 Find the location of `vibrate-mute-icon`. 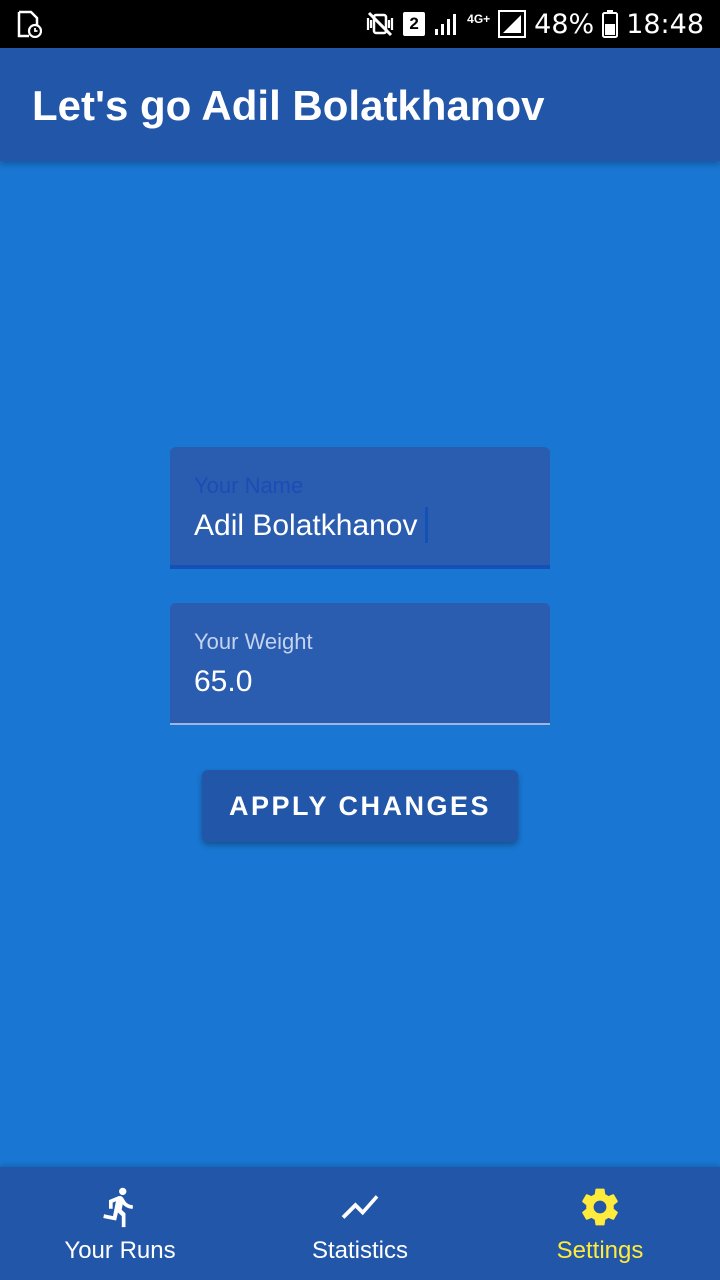

vibrate-mute-icon is located at coordinates (380, 24).